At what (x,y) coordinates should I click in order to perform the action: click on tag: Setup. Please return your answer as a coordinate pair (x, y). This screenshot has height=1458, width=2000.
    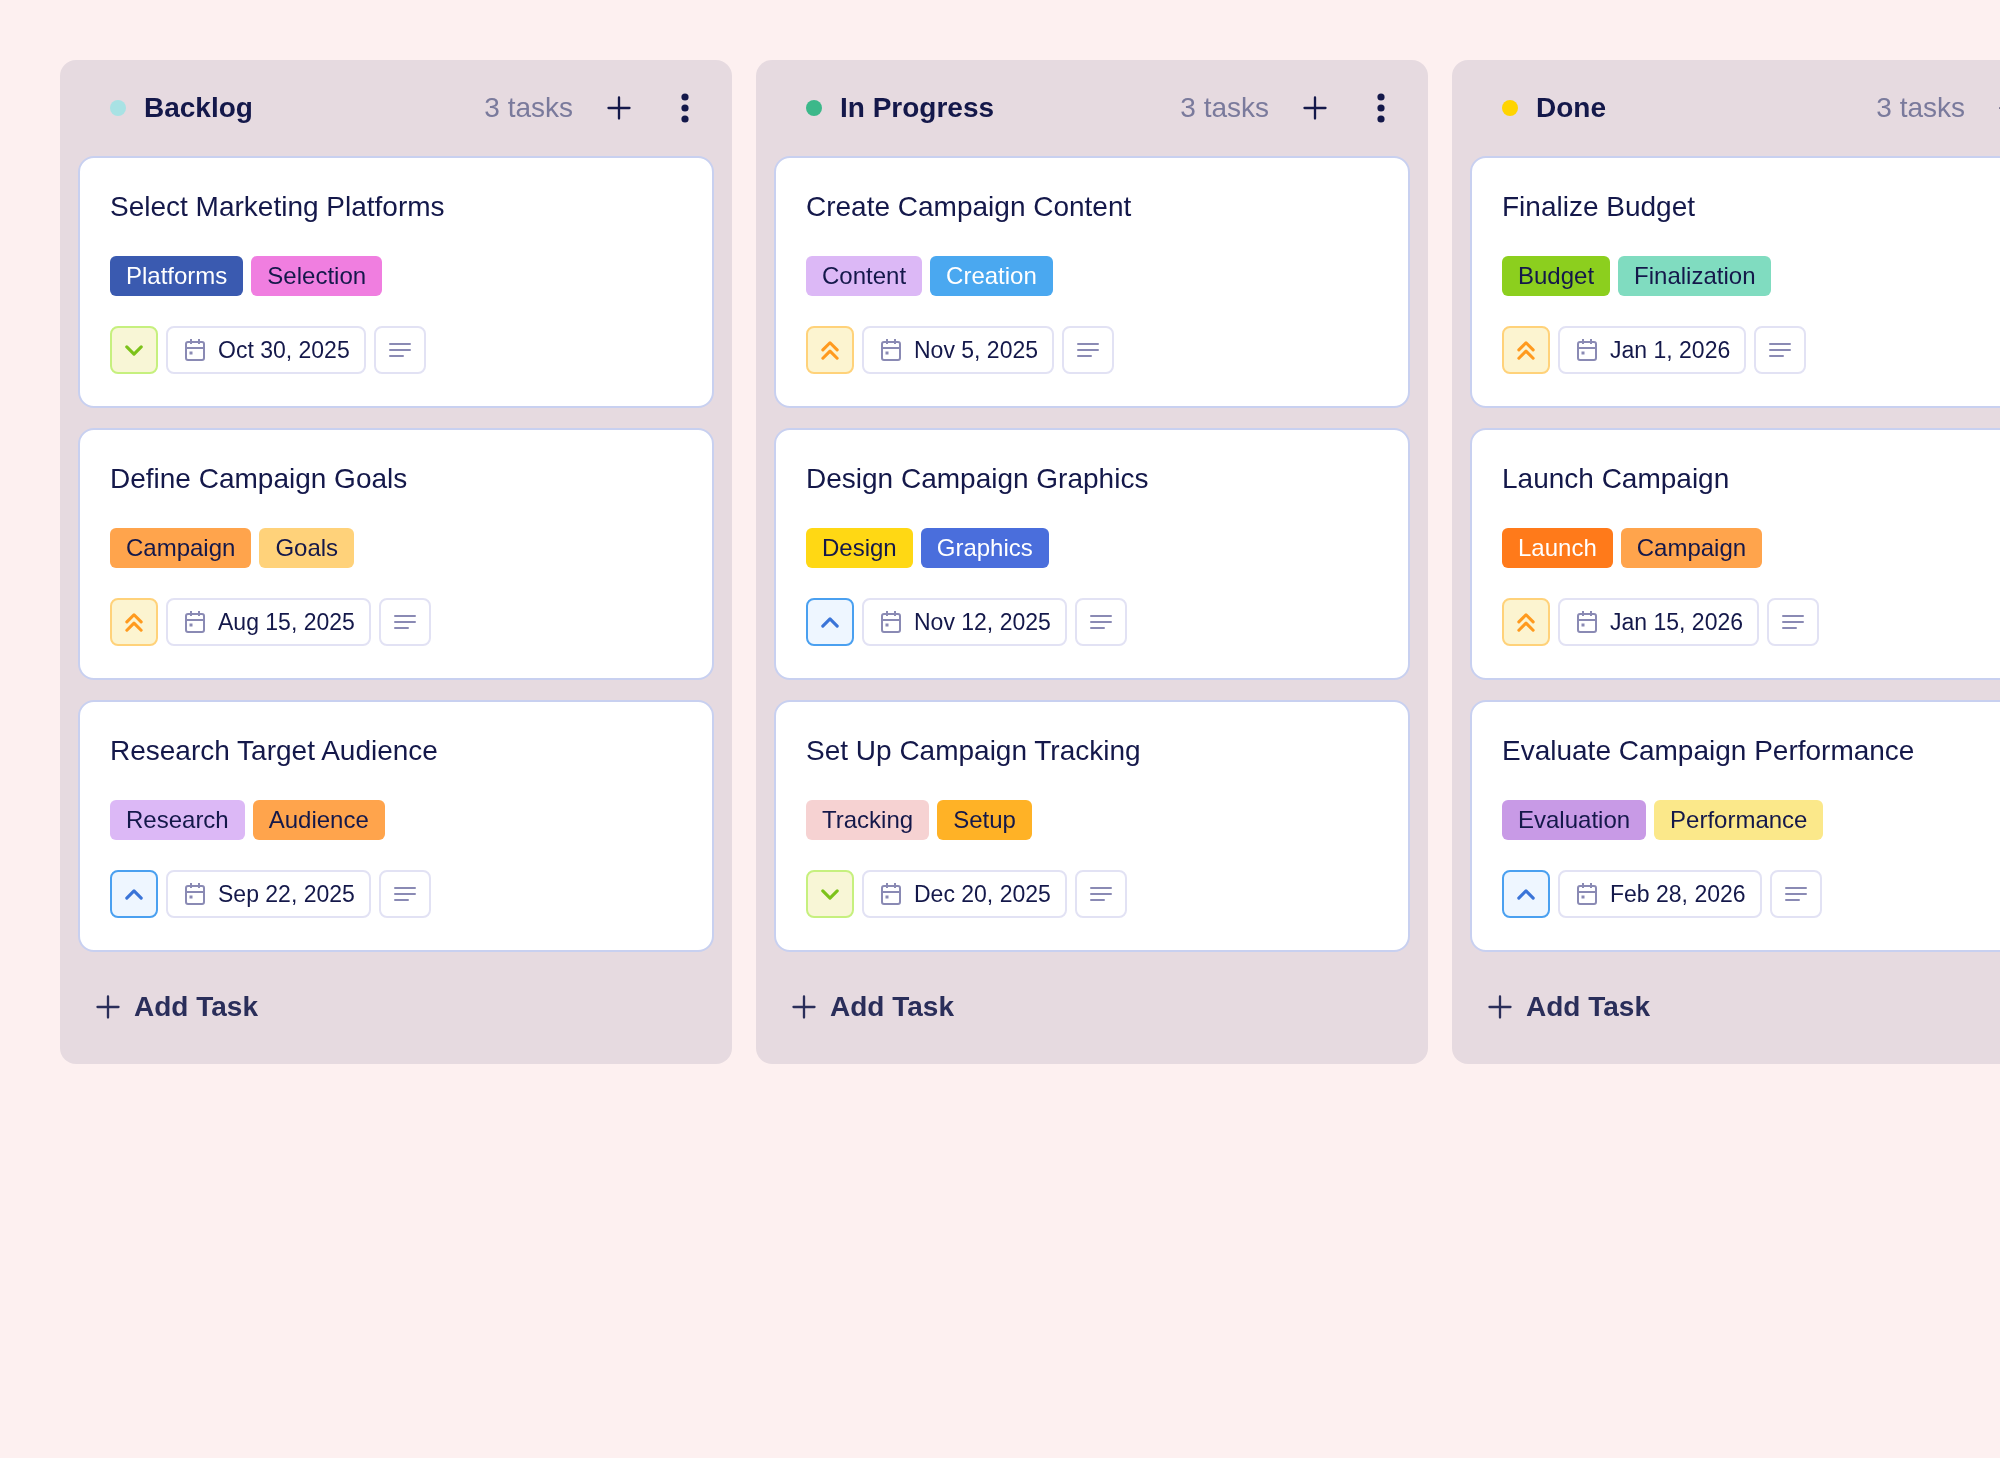
    Looking at the image, I should click on (984, 820).